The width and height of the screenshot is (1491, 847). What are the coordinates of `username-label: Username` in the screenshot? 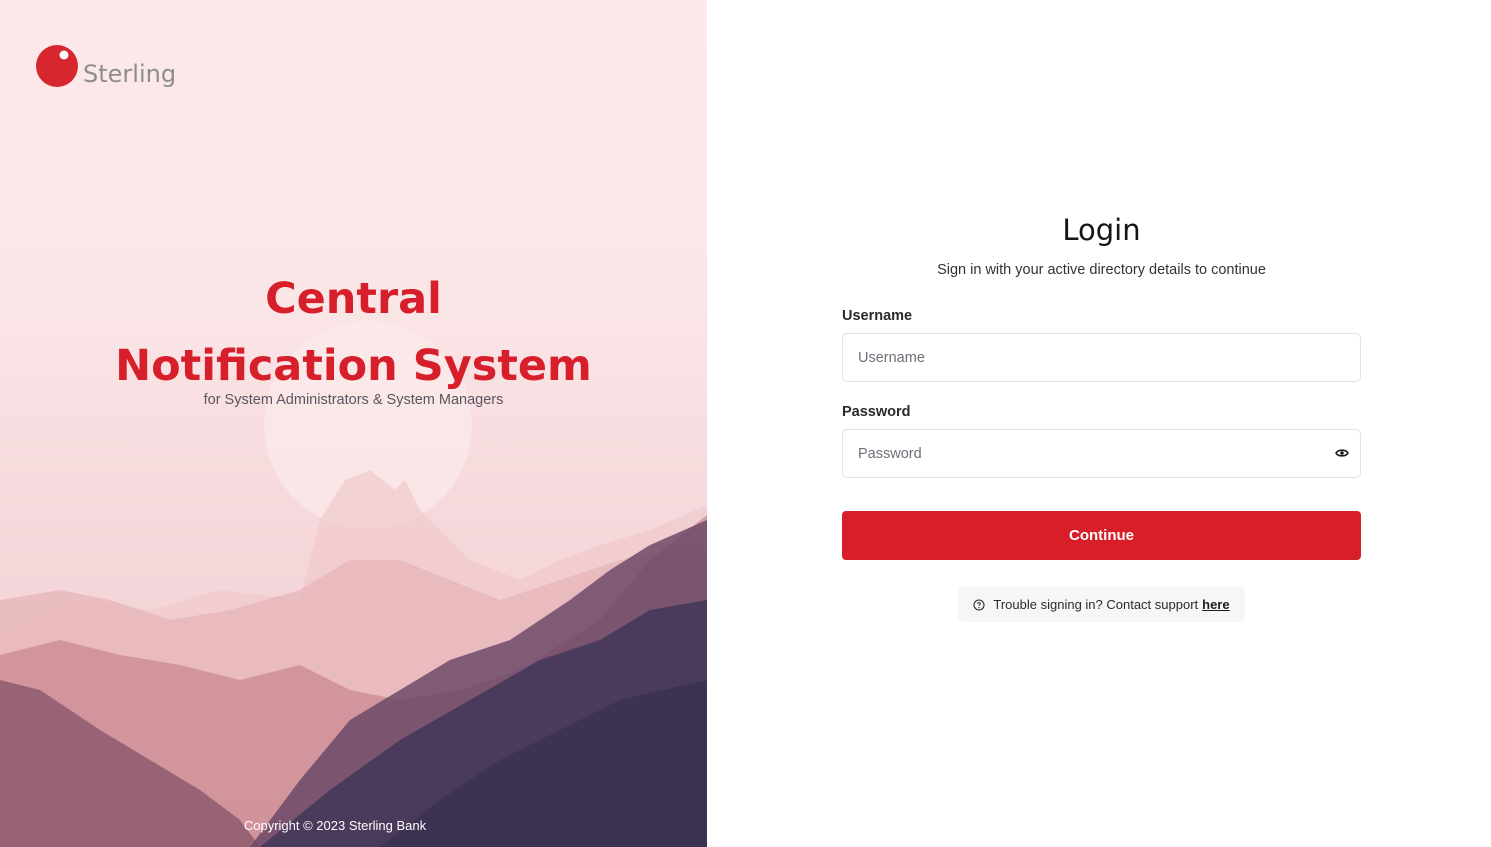 It's located at (877, 316).